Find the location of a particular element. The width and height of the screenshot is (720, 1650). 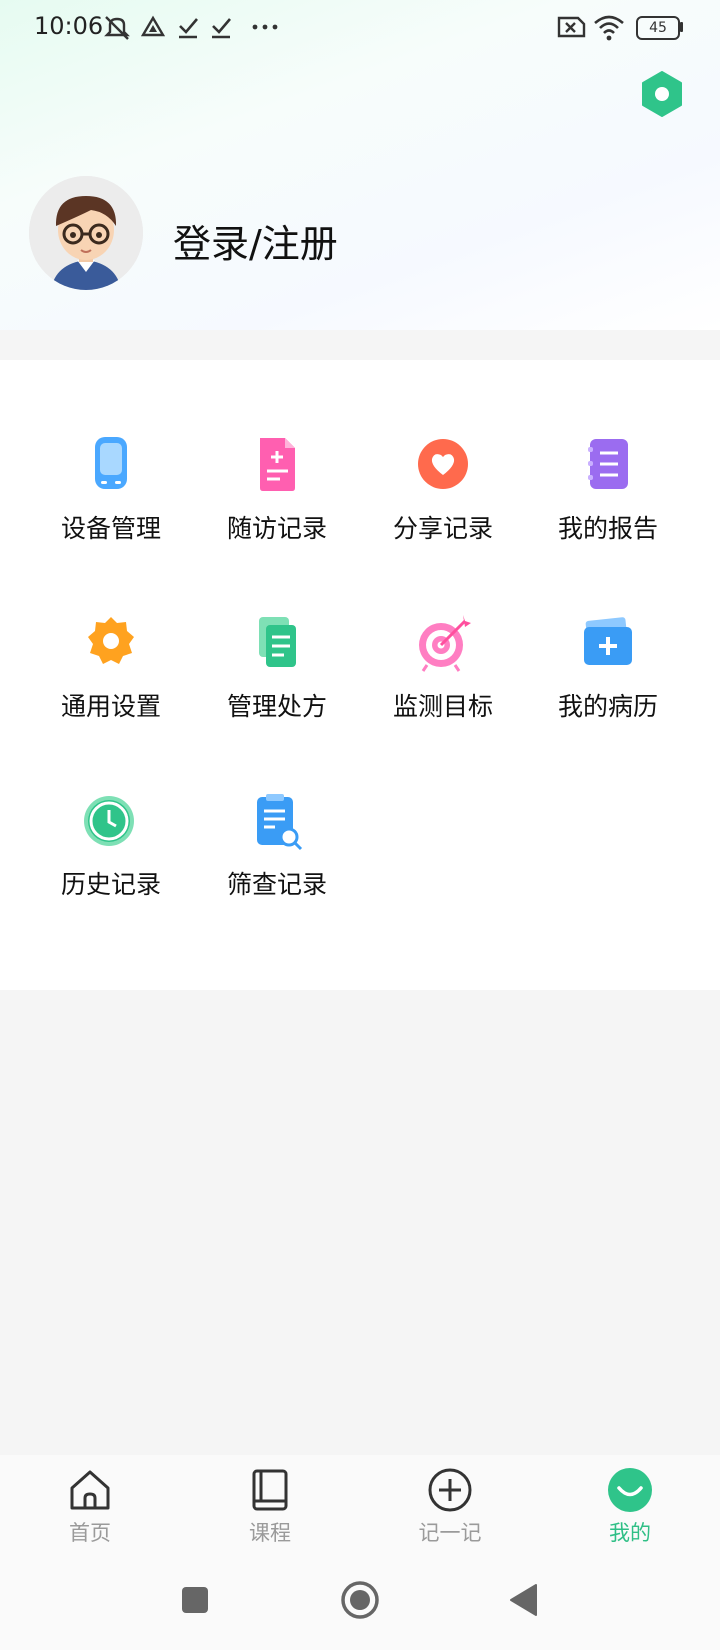

menu-item-device-management: 设备管理 is located at coordinates (111, 510).